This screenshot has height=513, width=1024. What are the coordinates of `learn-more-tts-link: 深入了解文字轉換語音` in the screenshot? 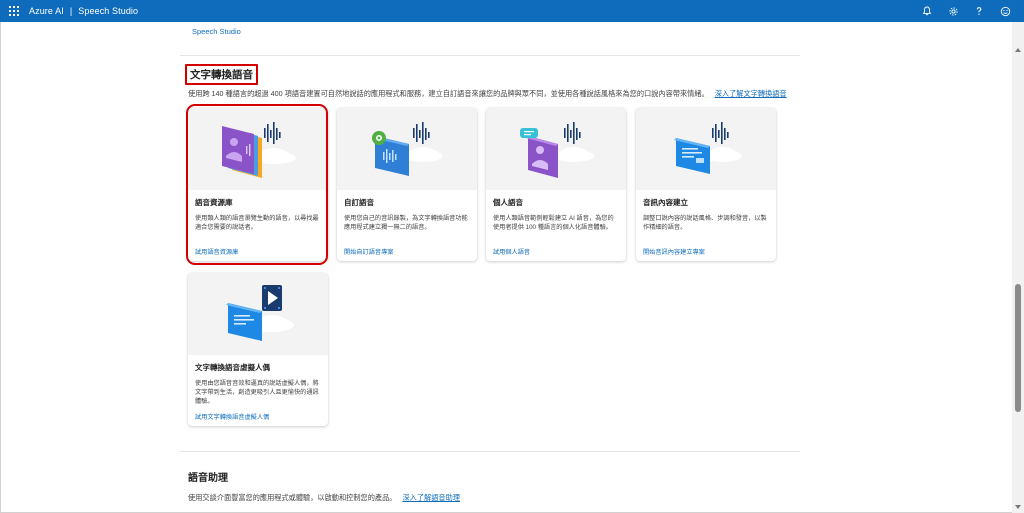 It's located at (751, 93).